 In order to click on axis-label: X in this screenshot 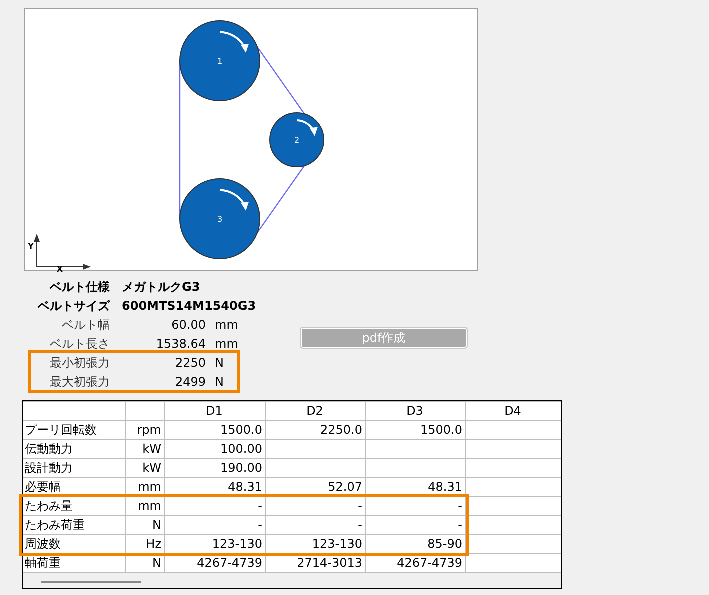, I will do `click(60, 268)`.